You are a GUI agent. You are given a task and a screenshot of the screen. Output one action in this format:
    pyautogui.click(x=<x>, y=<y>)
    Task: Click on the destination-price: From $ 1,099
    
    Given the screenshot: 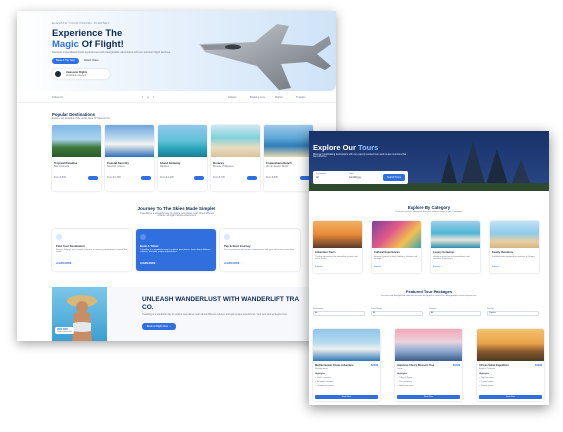 What is the action you would take?
    pyautogui.click(x=114, y=178)
    